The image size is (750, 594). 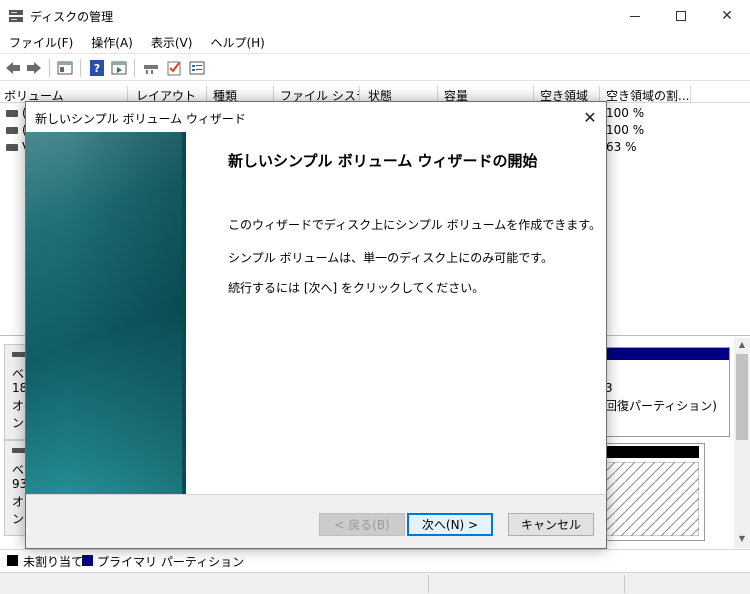 What do you see at coordinates (87, 560) in the screenshot?
I see `primary-swatch` at bounding box center [87, 560].